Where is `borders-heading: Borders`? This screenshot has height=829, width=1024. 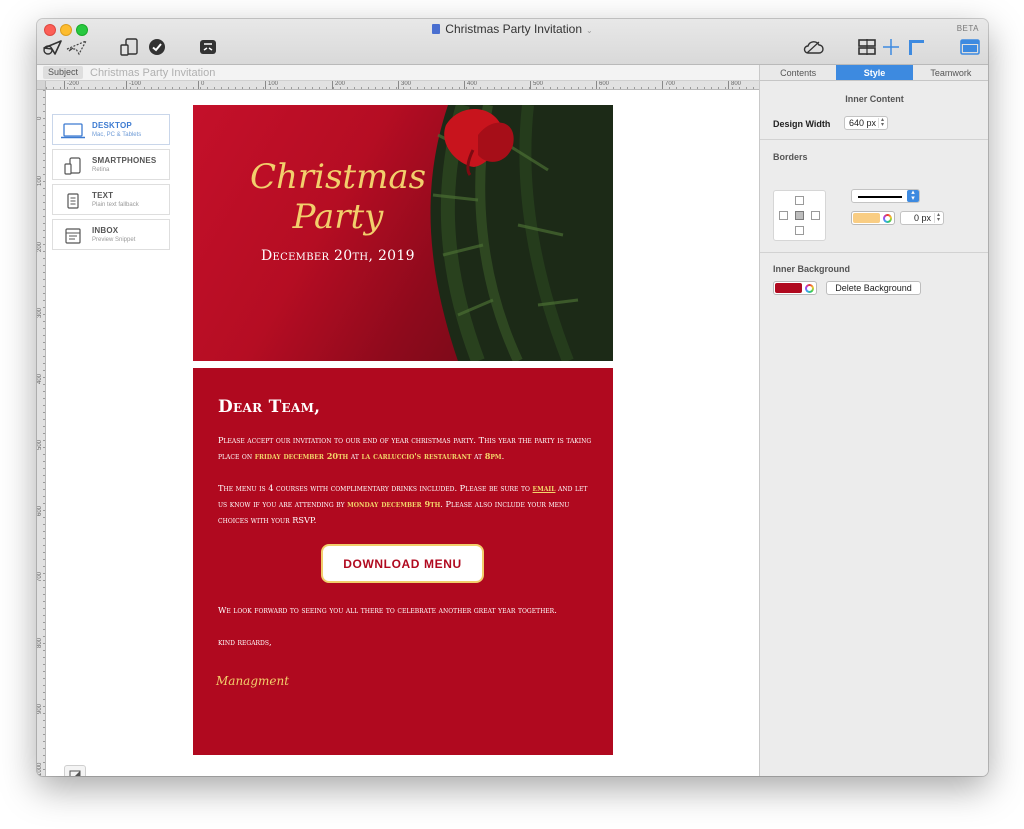 borders-heading: Borders is located at coordinates (790, 157).